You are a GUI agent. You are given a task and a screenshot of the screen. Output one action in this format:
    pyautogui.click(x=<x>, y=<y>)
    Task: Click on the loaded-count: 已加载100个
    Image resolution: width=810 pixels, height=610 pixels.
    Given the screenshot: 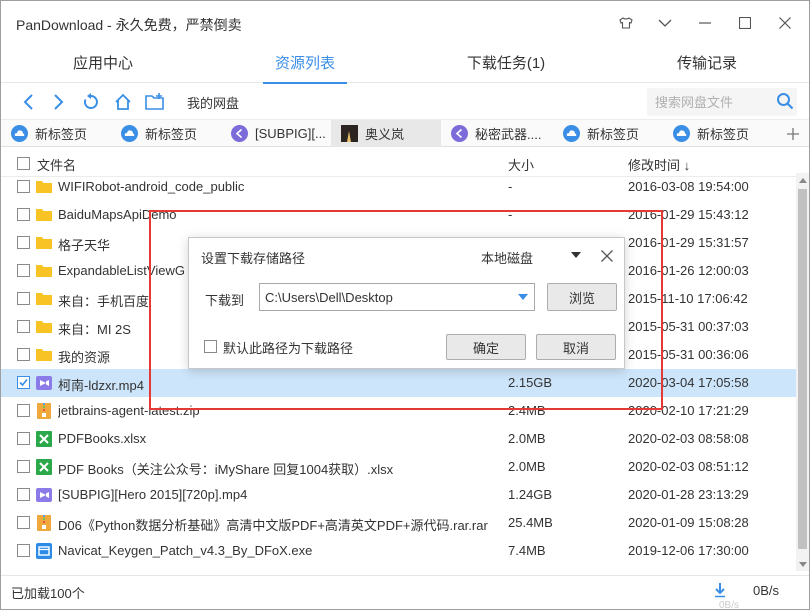 What is the action you would take?
    pyautogui.click(x=48, y=593)
    